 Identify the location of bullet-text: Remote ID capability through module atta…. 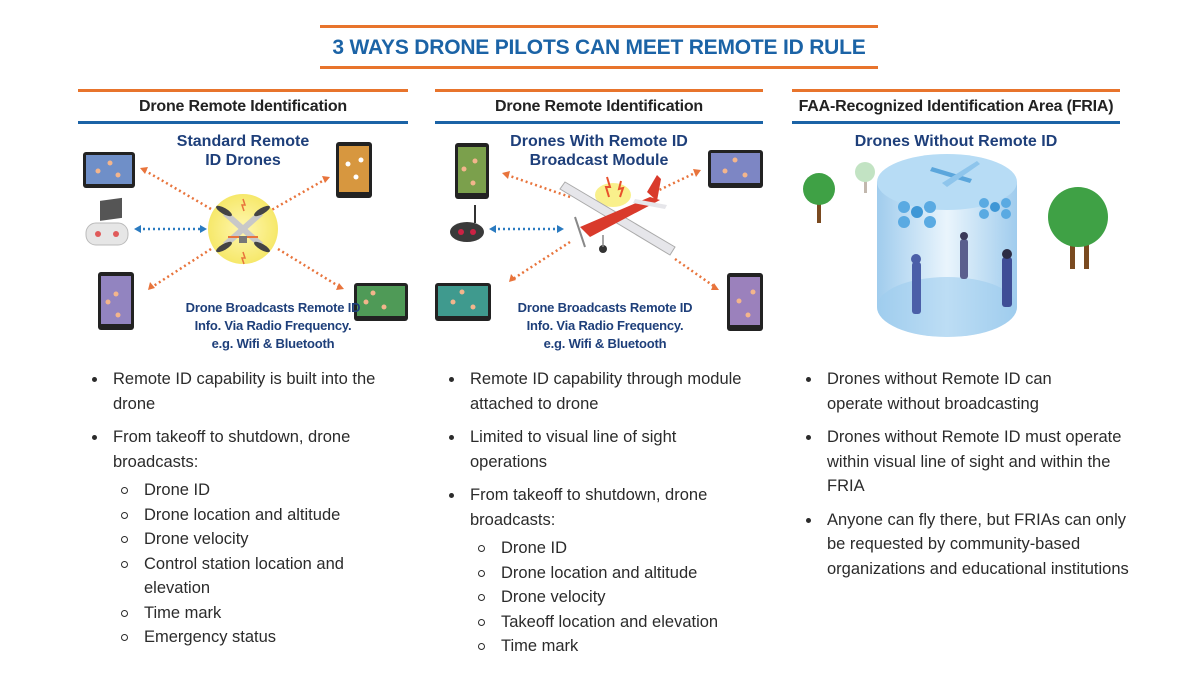
(606, 391).